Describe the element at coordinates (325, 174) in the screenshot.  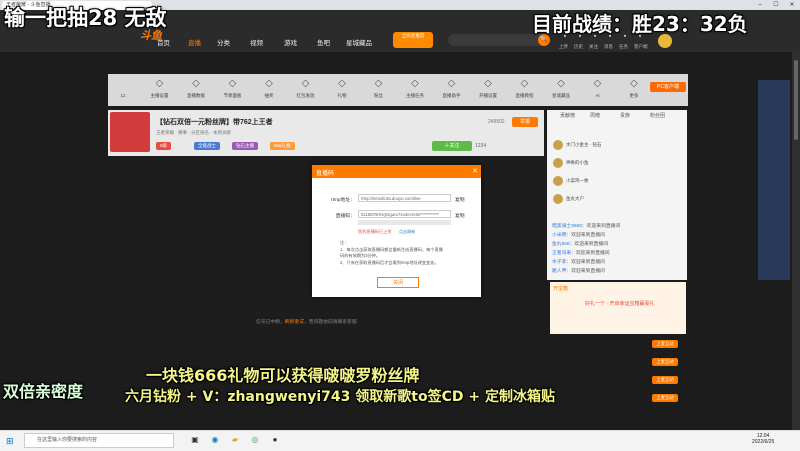
I see `dialog-title: 直播码` at that location.